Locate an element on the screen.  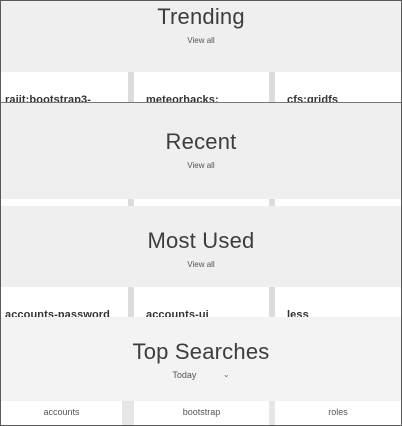
trending-title: Trending is located at coordinates (201, 16).